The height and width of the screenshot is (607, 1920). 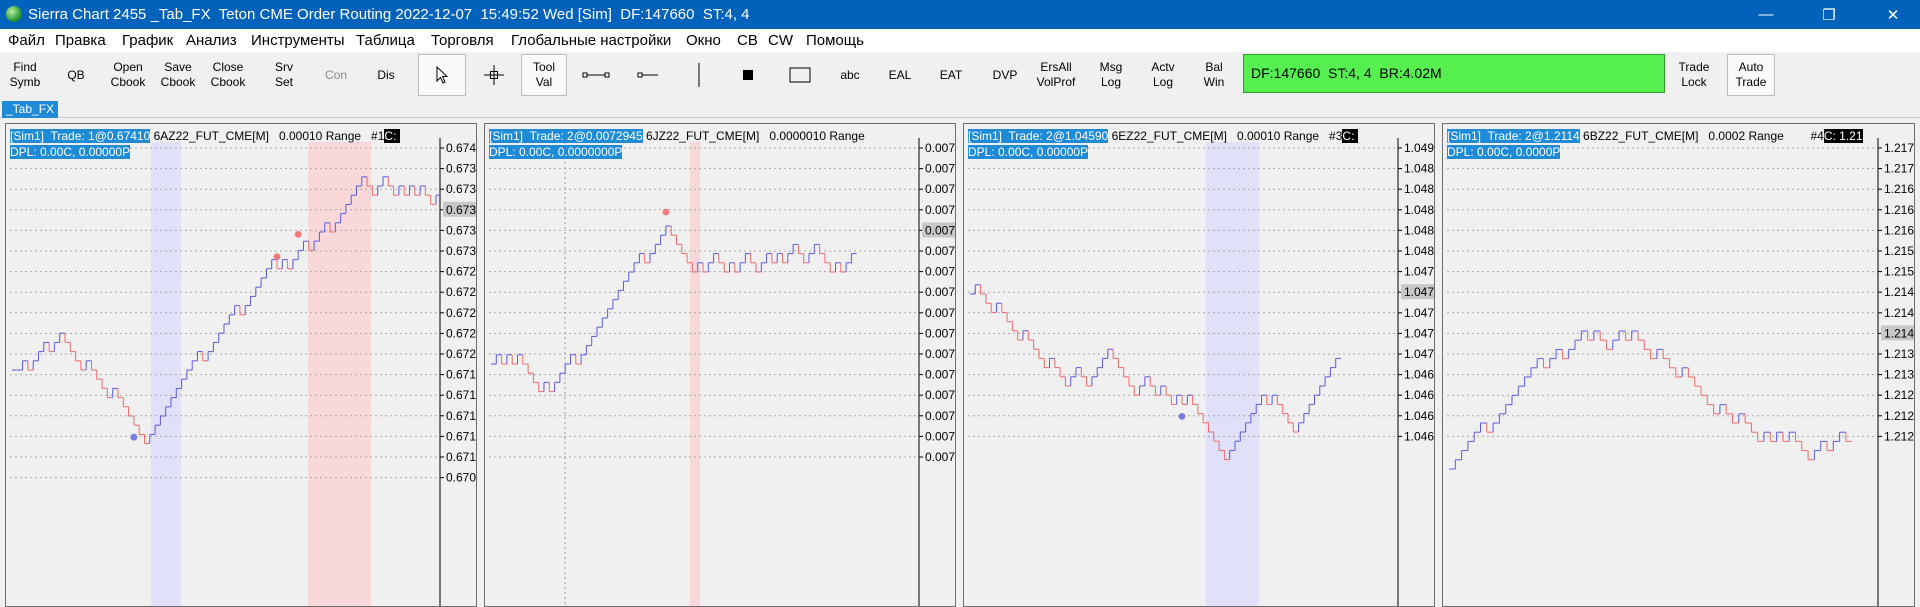 I want to click on menu-cb: CB, so click(x=747, y=40).